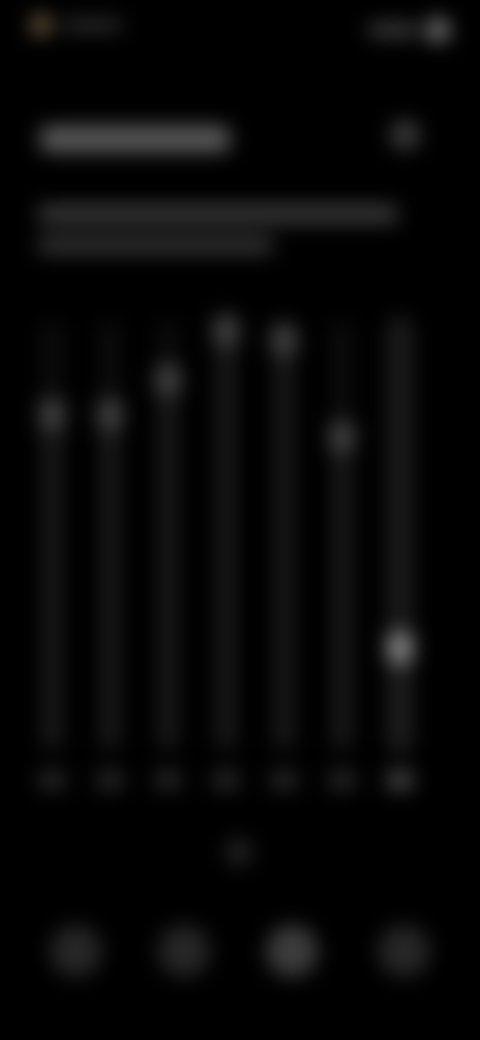 Image resolution: width=480 pixels, height=1040 pixels. What do you see at coordinates (404, 951) in the screenshot?
I see `profile-icon` at bounding box center [404, 951].